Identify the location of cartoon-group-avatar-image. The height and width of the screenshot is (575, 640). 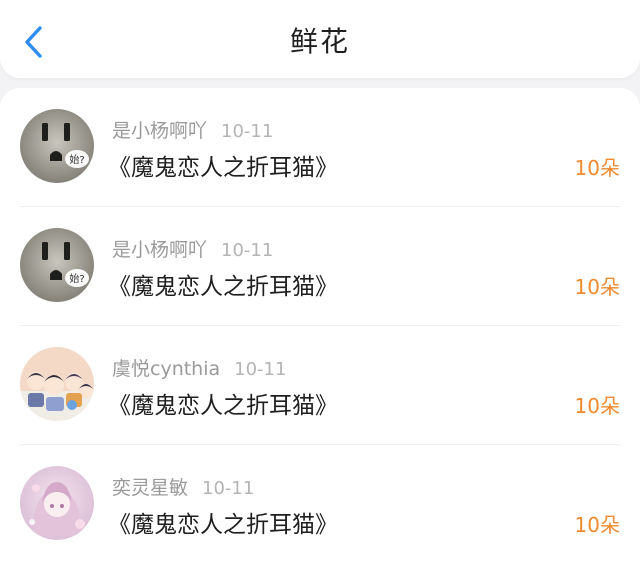
(57, 384).